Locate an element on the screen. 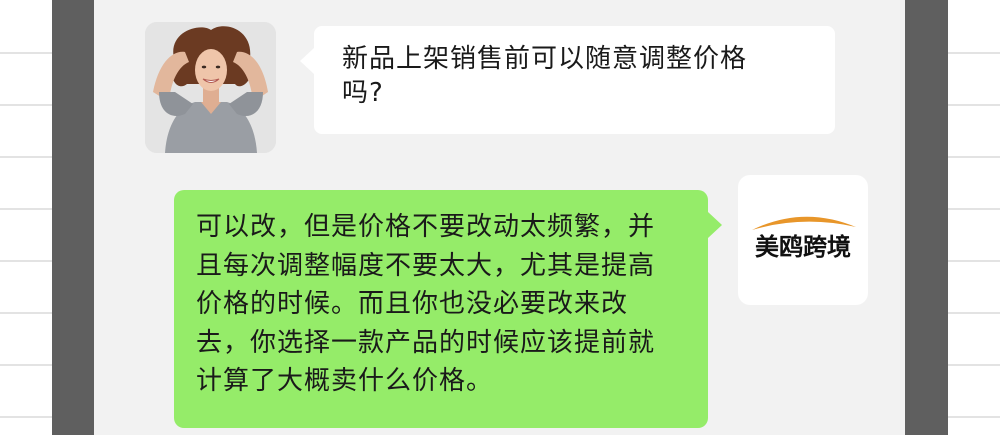 The height and width of the screenshot is (435, 1000). message-line: 去，你选择一款产品的时候应该提前就 is located at coordinates (426, 342).